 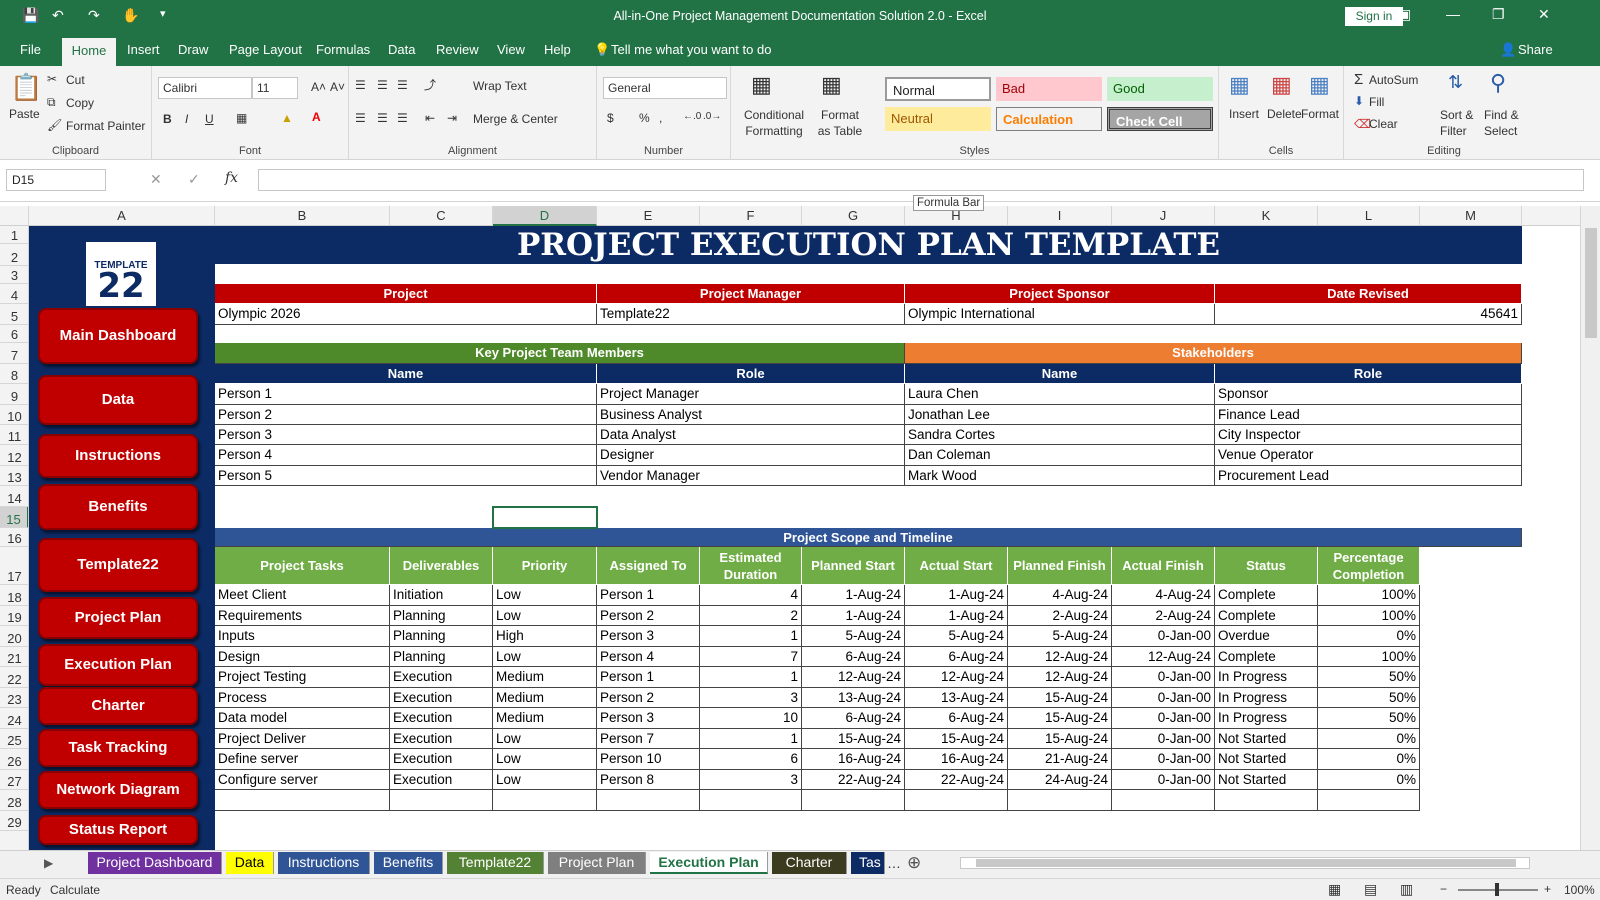 What do you see at coordinates (302, 698) in the screenshot?
I see `task-cell: Process` at bounding box center [302, 698].